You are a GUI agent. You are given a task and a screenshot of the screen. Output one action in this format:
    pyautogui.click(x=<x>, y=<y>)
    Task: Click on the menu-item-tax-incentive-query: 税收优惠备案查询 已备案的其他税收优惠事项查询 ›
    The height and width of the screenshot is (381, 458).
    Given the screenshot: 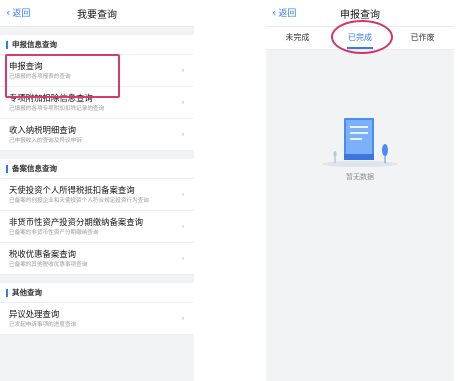 What is the action you would take?
    pyautogui.click(x=97, y=259)
    